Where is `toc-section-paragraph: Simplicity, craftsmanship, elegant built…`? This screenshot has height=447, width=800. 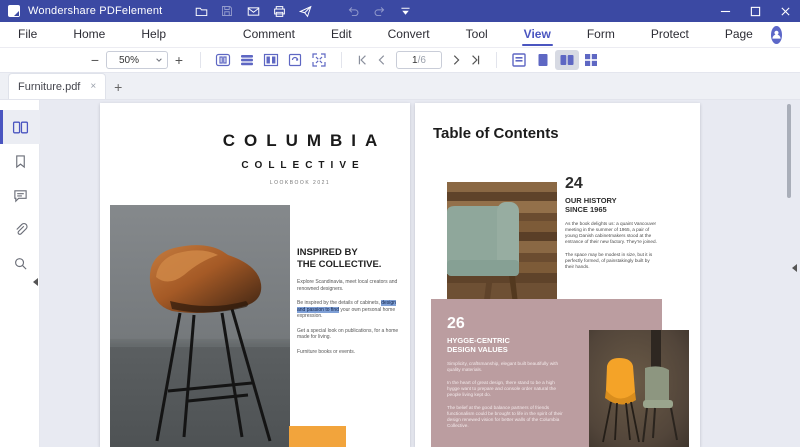
toc-section-paragraph: Simplicity, craftsmanship, elegant built… is located at coordinates (503, 366).